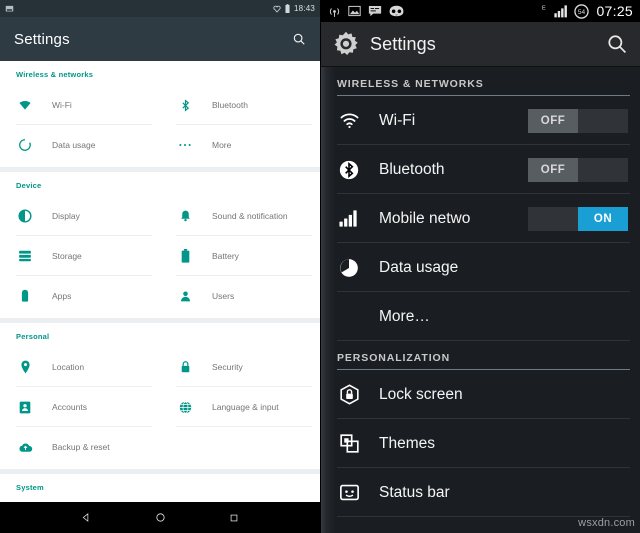 This screenshot has width=640, height=533. Describe the element at coordinates (80, 367) in the screenshot. I see `left-item-location: Location` at that location.